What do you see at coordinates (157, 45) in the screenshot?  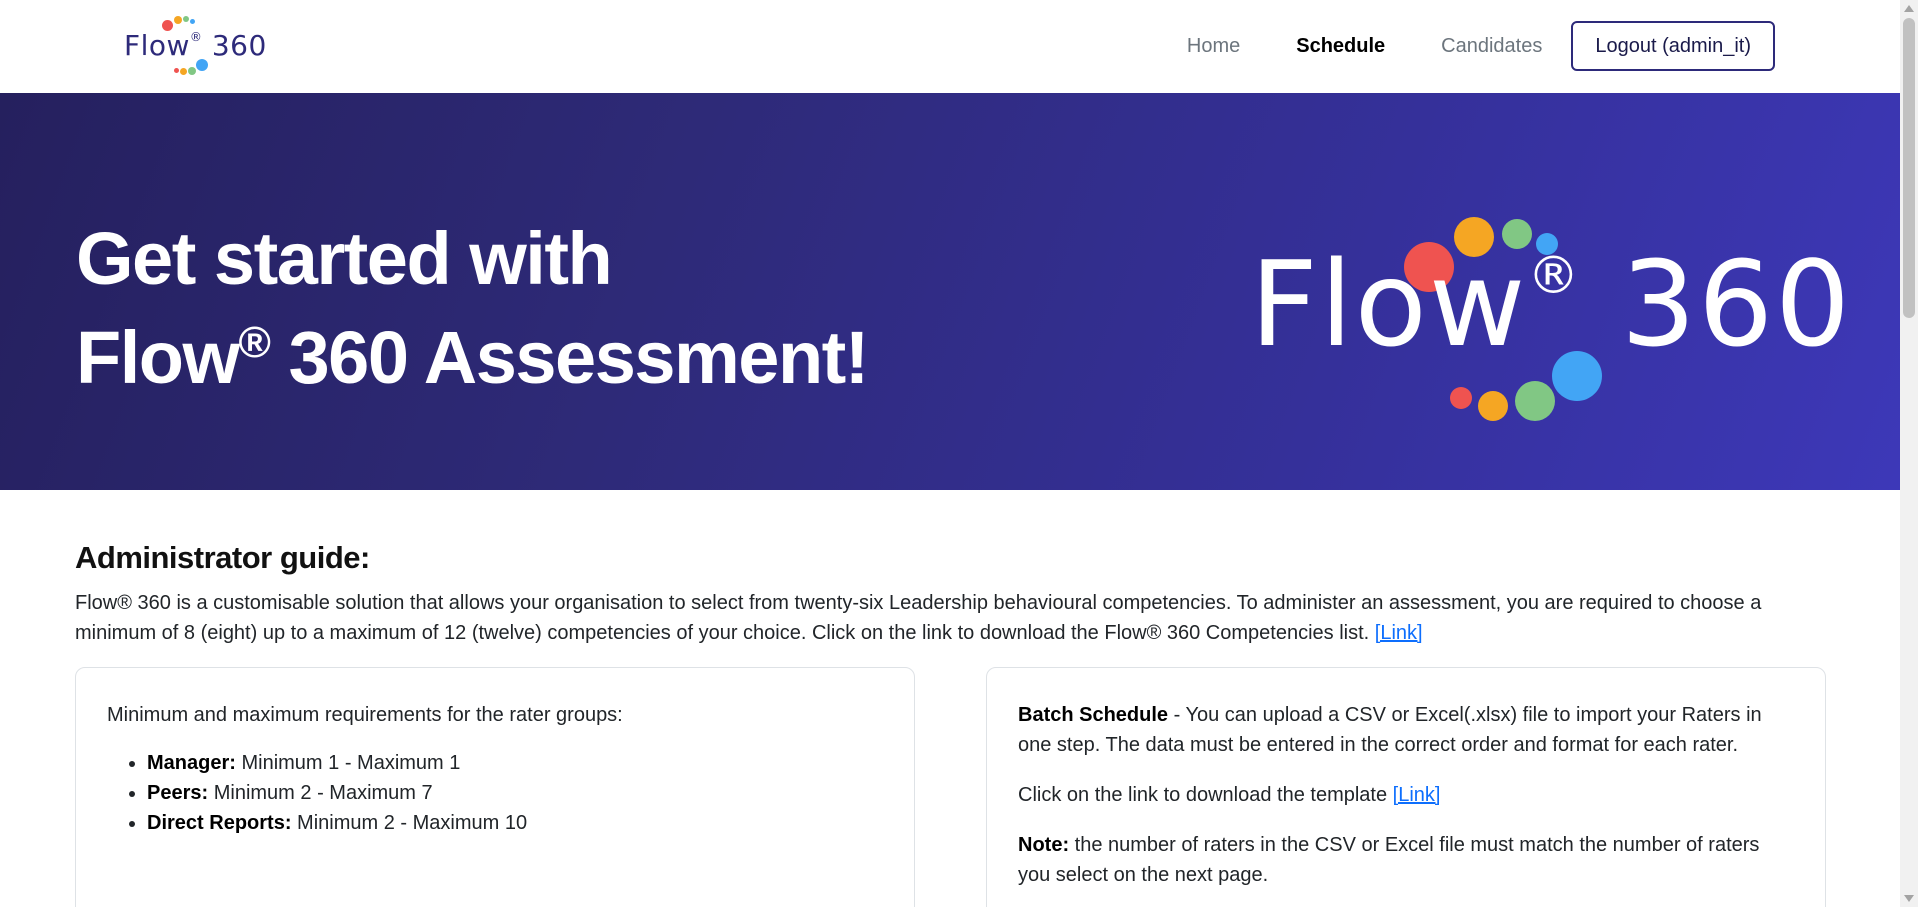 I see `brand-name: Flow` at bounding box center [157, 45].